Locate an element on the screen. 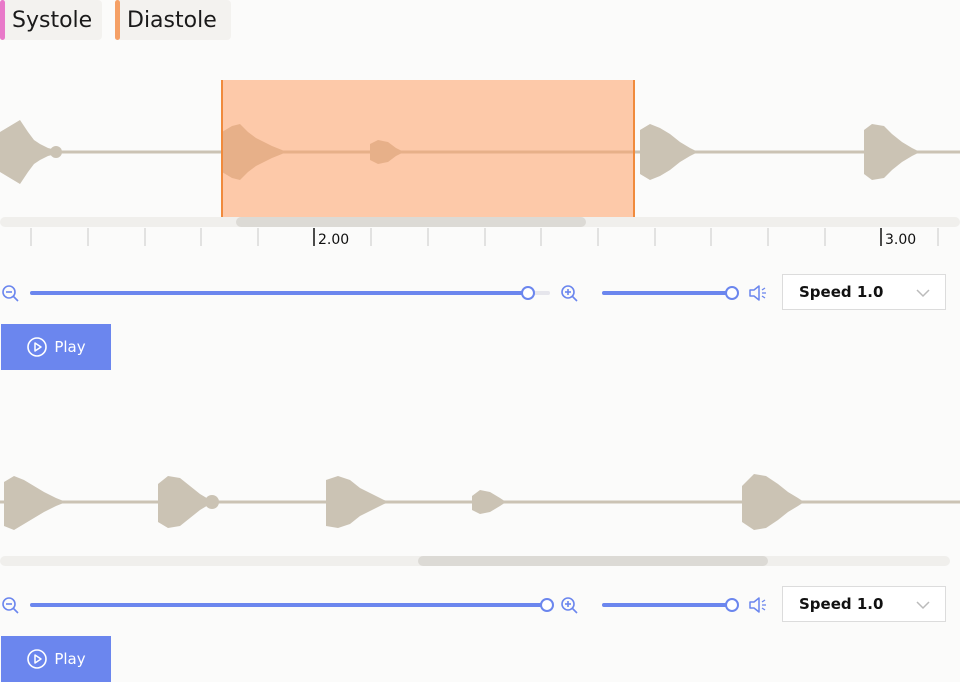  speed-select-2: Speed 1.0 is located at coordinates (864, 604).